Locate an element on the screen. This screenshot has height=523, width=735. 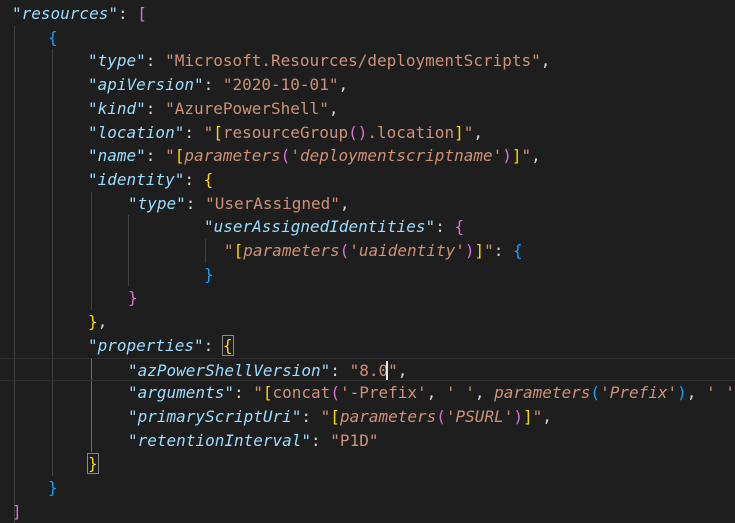
code-line: "retentionInterval": "P1D" is located at coordinates (367, 441).